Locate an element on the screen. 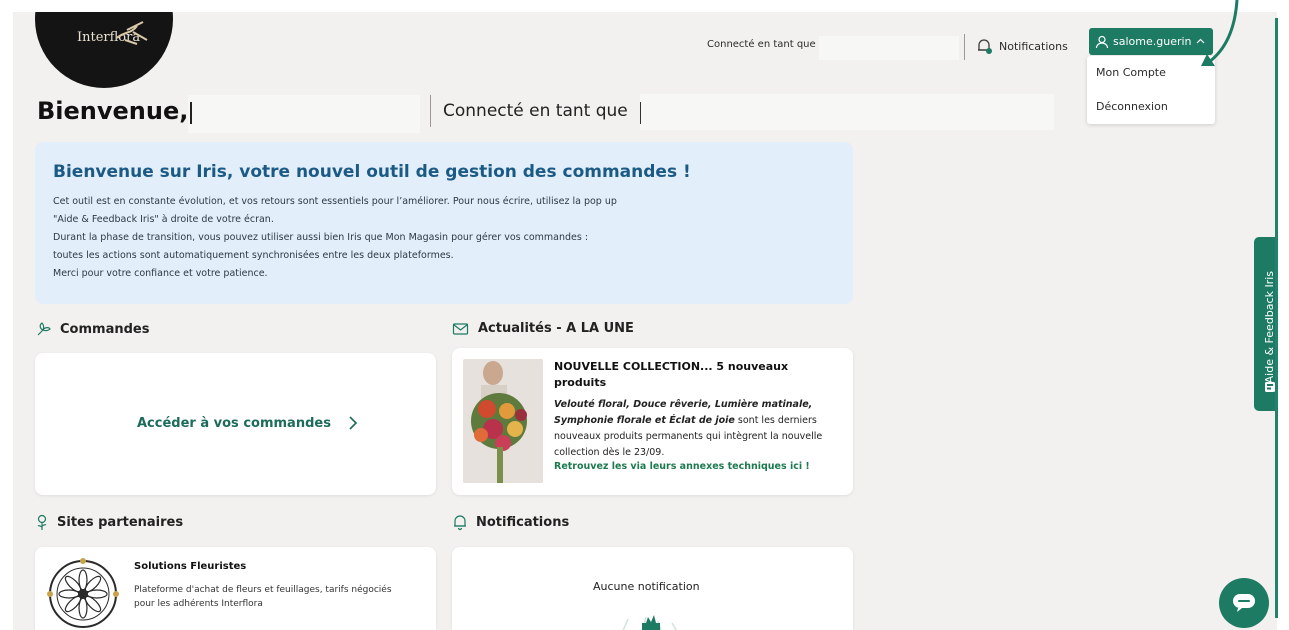  notifications-button: Notifications is located at coordinates (1021, 46).